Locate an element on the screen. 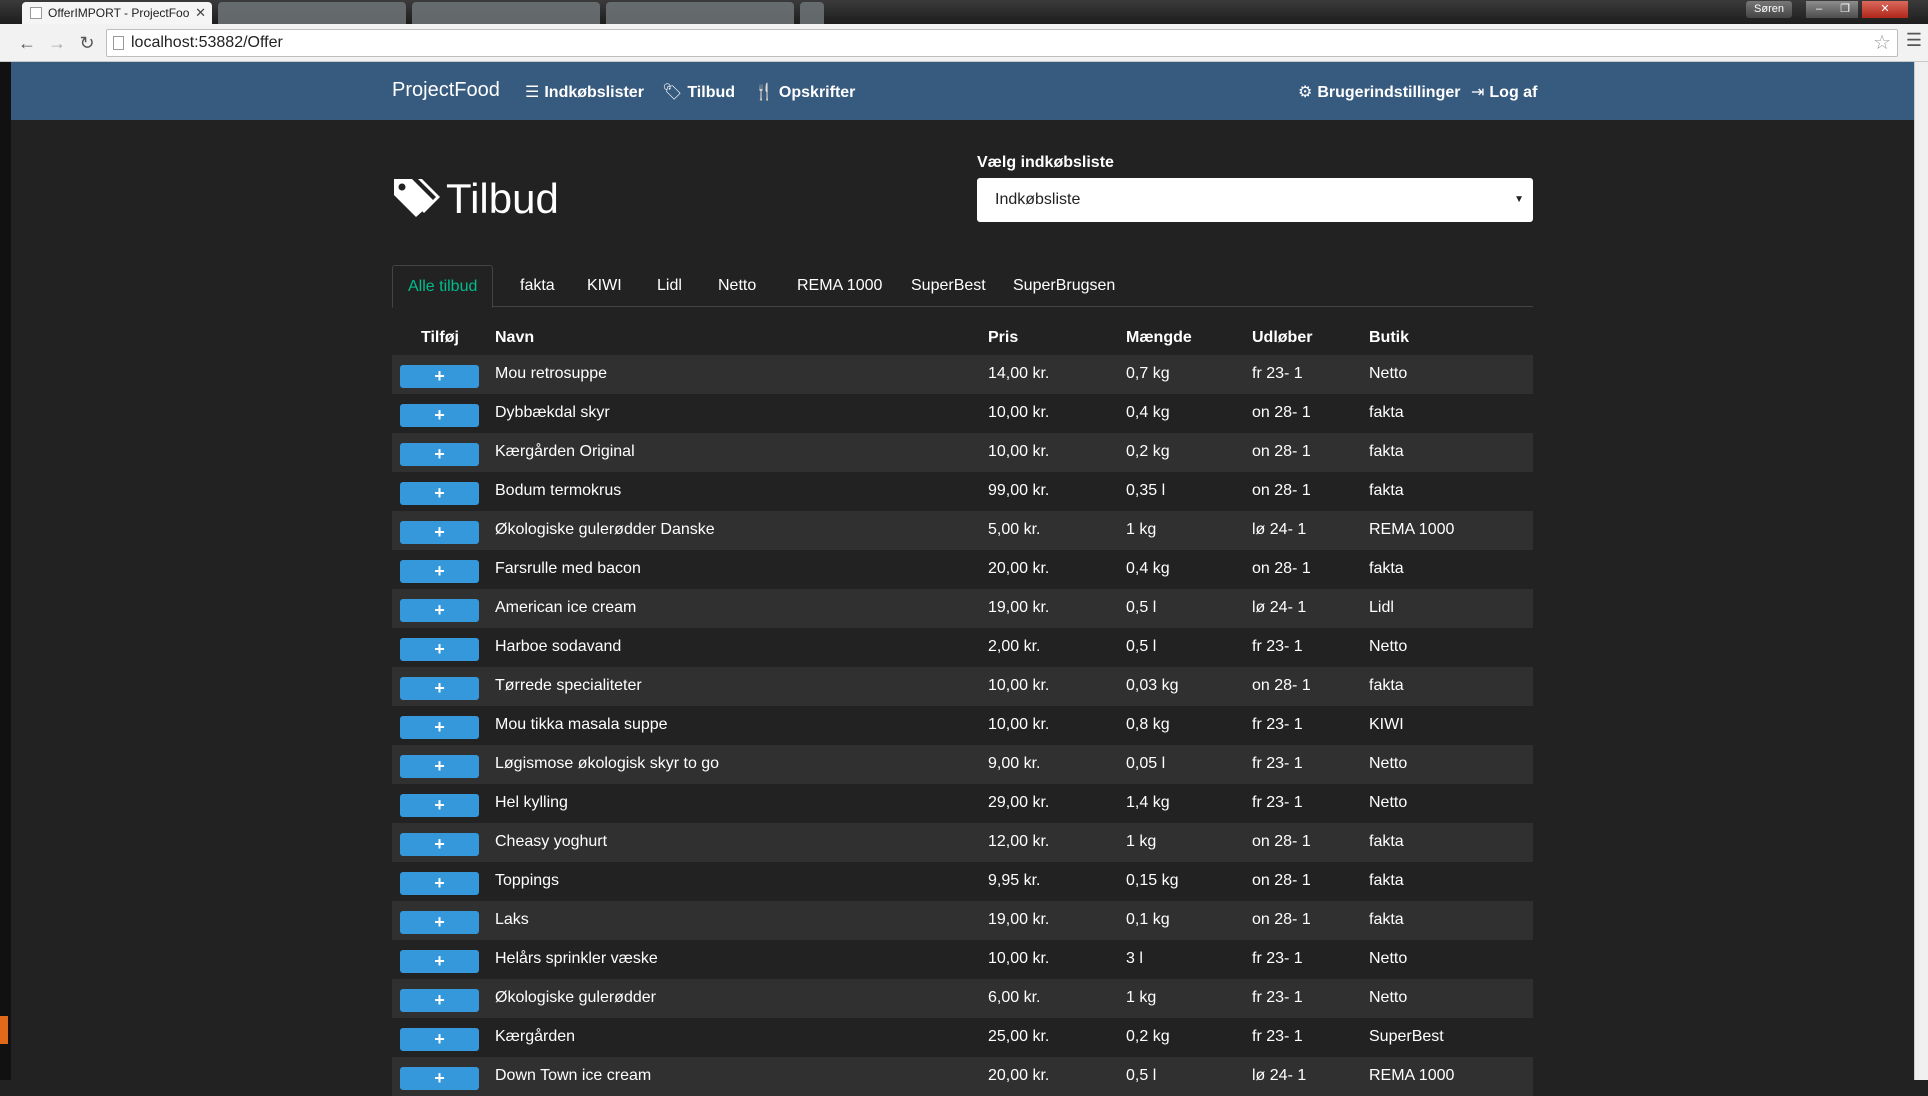 Image resolution: width=1928 pixels, height=1096 pixels. tab-superbest: SuperBest is located at coordinates (948, 286).